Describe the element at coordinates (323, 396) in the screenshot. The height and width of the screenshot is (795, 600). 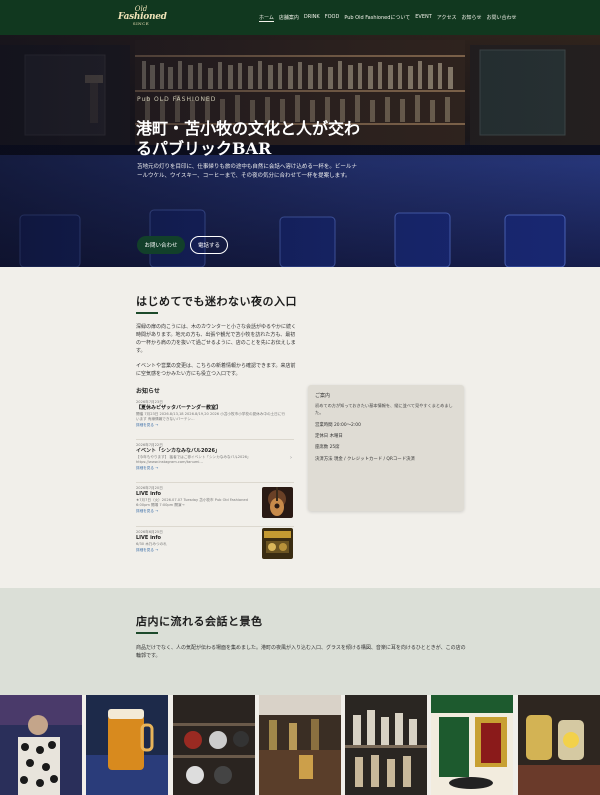
I see `info-card-heading: ご案内` at that location.